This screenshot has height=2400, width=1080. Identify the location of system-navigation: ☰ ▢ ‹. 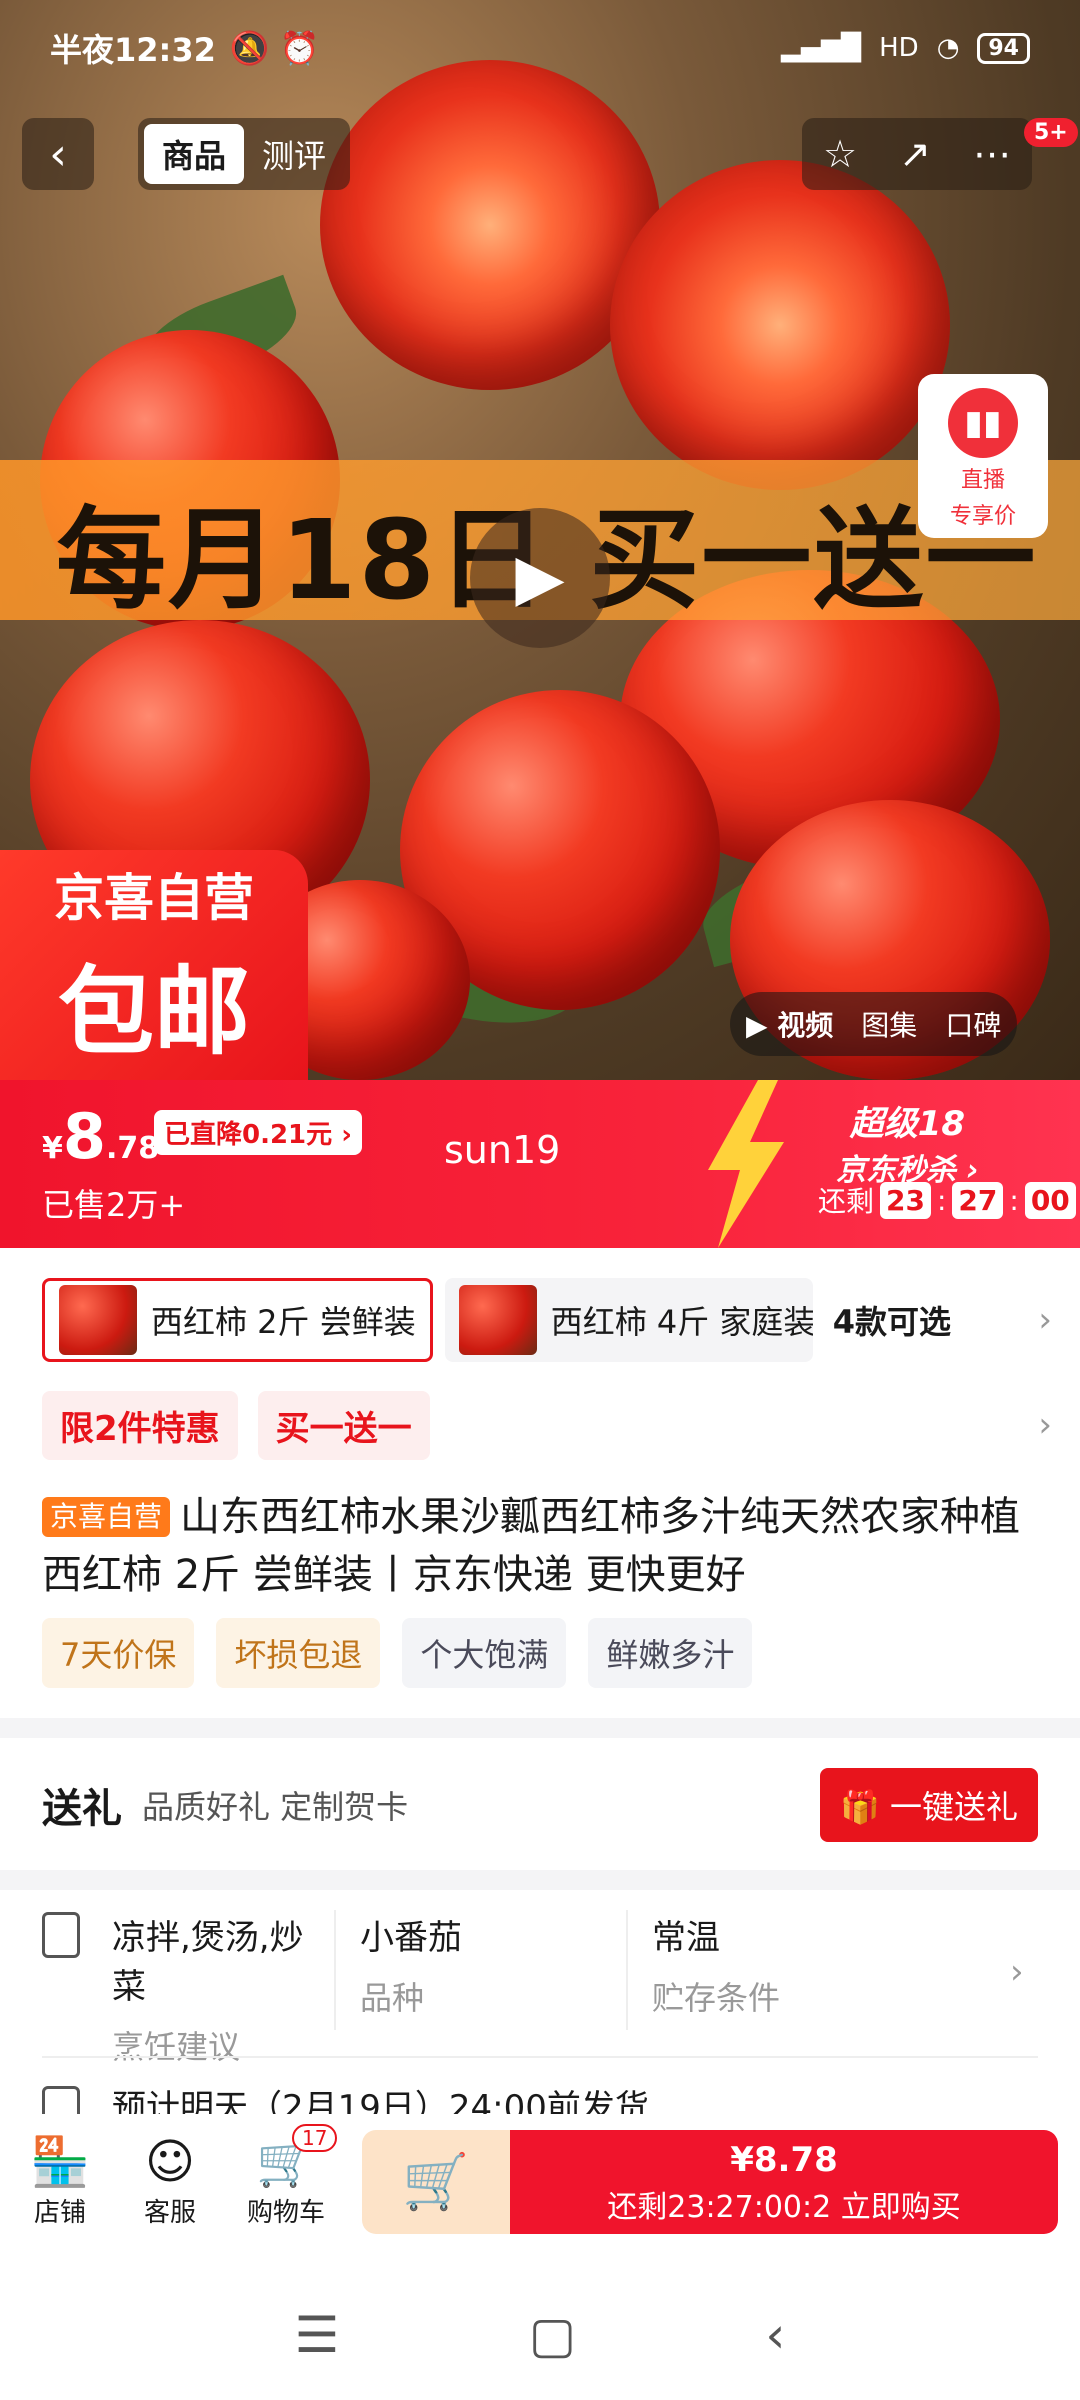
(540, 2335).